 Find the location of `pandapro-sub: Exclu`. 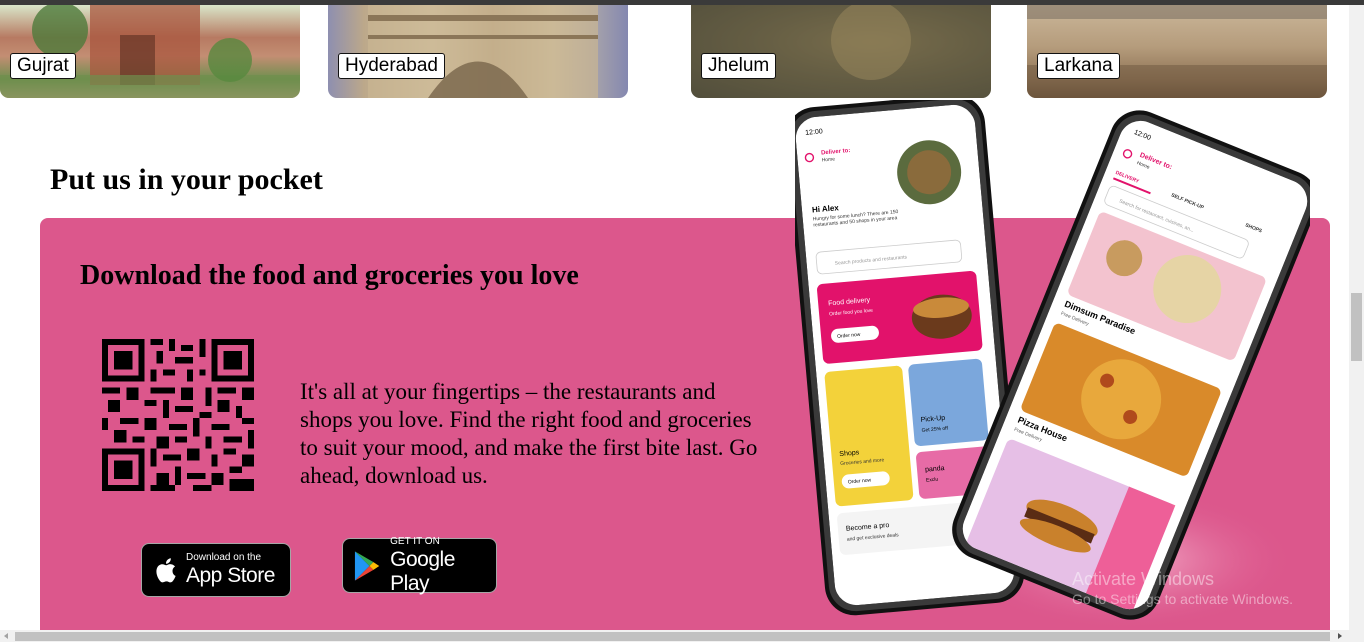

pandapro-sub: Exclu is located at coordinates (932, 480).